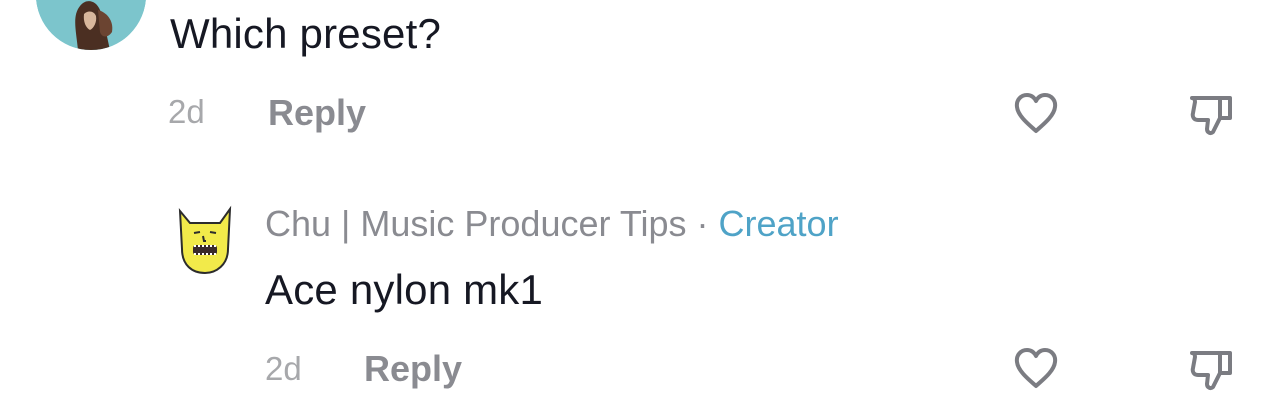  Describe the element at coordinates (186, 111) in the screenshot. I see `comment-timestamp: 2d` at that location.